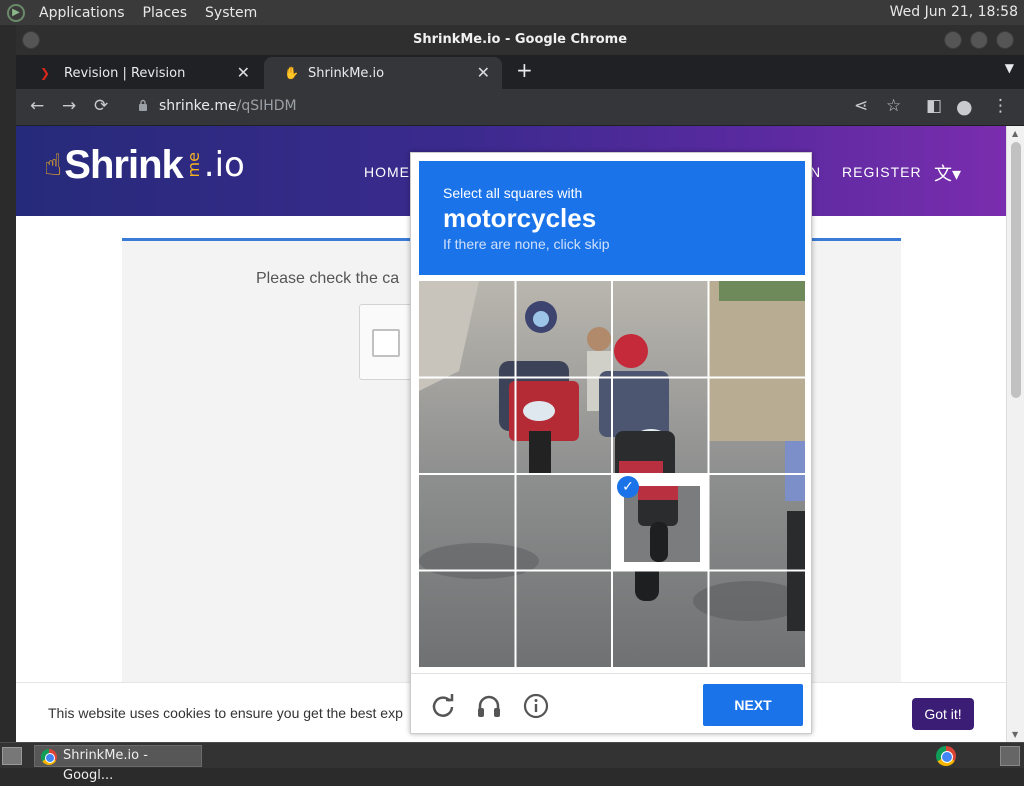 The image size is (1024, 786). I want to click on url-path: /qSIHDM, so click(266, 106).